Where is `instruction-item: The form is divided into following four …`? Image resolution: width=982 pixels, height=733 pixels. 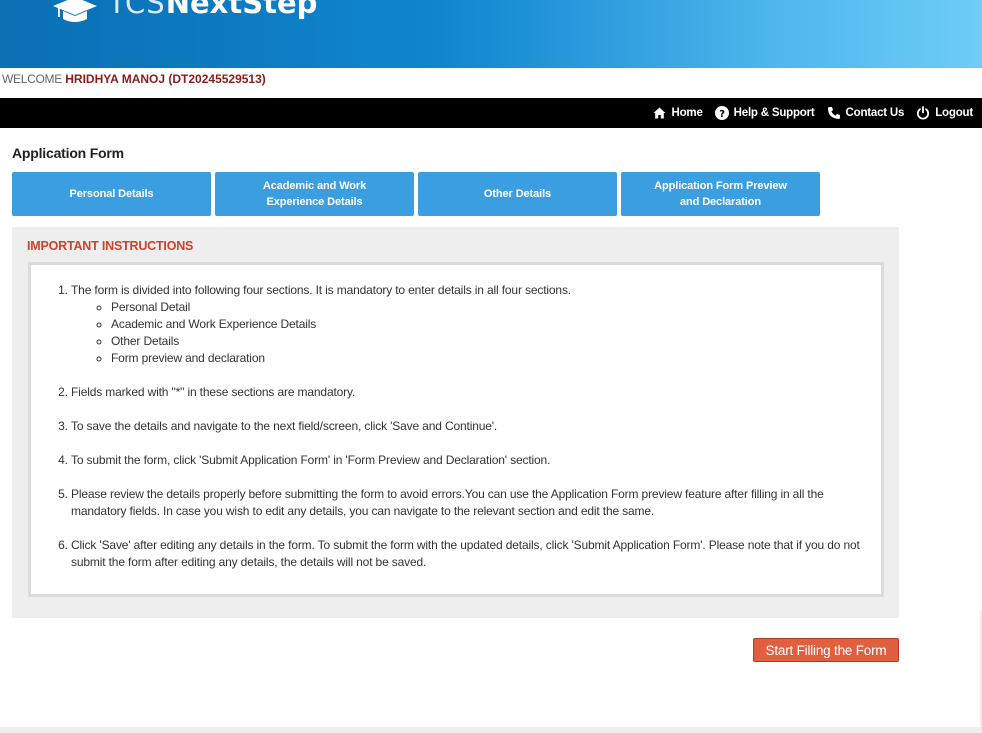 instruction-item: The form is divided into following four … is located at coordinates (476, 324).